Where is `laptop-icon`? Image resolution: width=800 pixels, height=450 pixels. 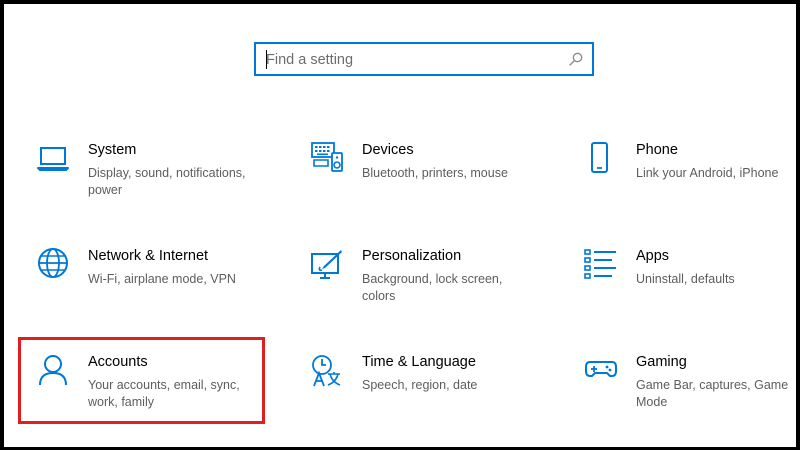 laptop-icon is located at coordinates (53, 159).